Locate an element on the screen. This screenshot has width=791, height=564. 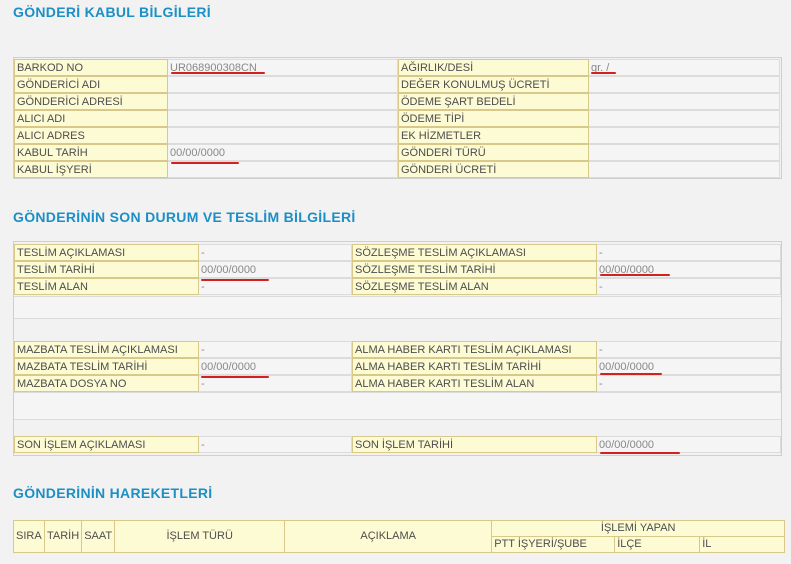
col-il: İL is located at coordinates (742, 544).